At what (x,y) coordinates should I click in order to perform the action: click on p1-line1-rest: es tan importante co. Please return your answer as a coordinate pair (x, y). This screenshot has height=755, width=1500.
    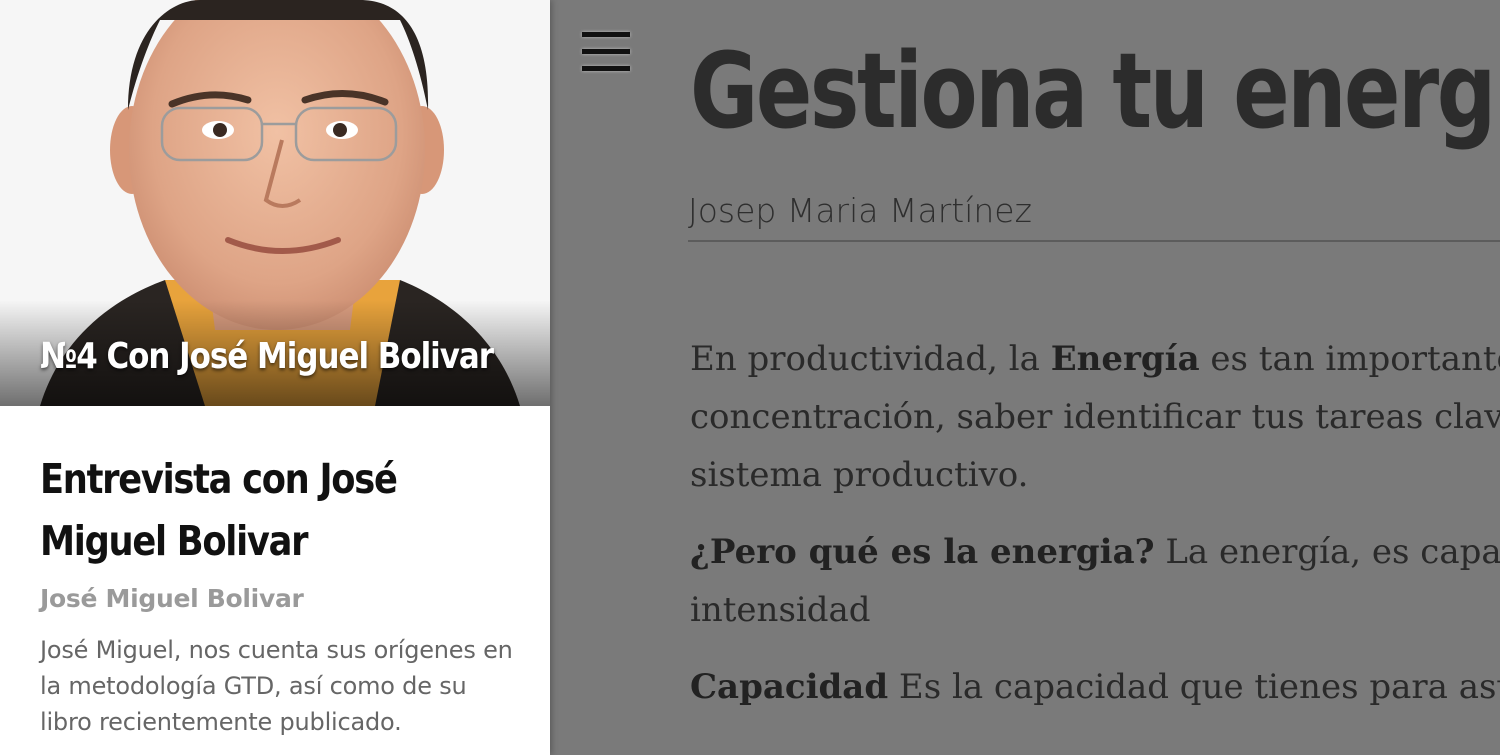
    Looking at the image, I should click on (1355, 359).